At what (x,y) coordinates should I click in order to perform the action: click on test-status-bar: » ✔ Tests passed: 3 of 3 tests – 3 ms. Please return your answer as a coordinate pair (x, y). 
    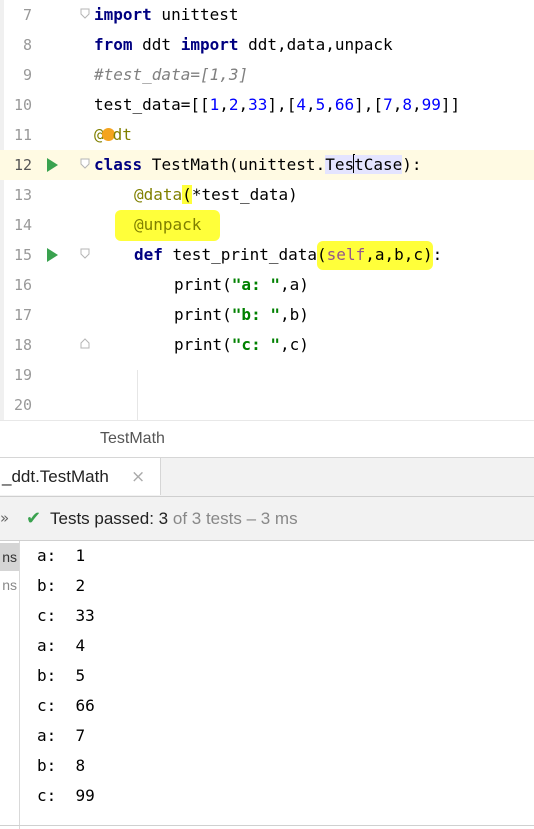
    Looking at the image, I should click on (267, 519).